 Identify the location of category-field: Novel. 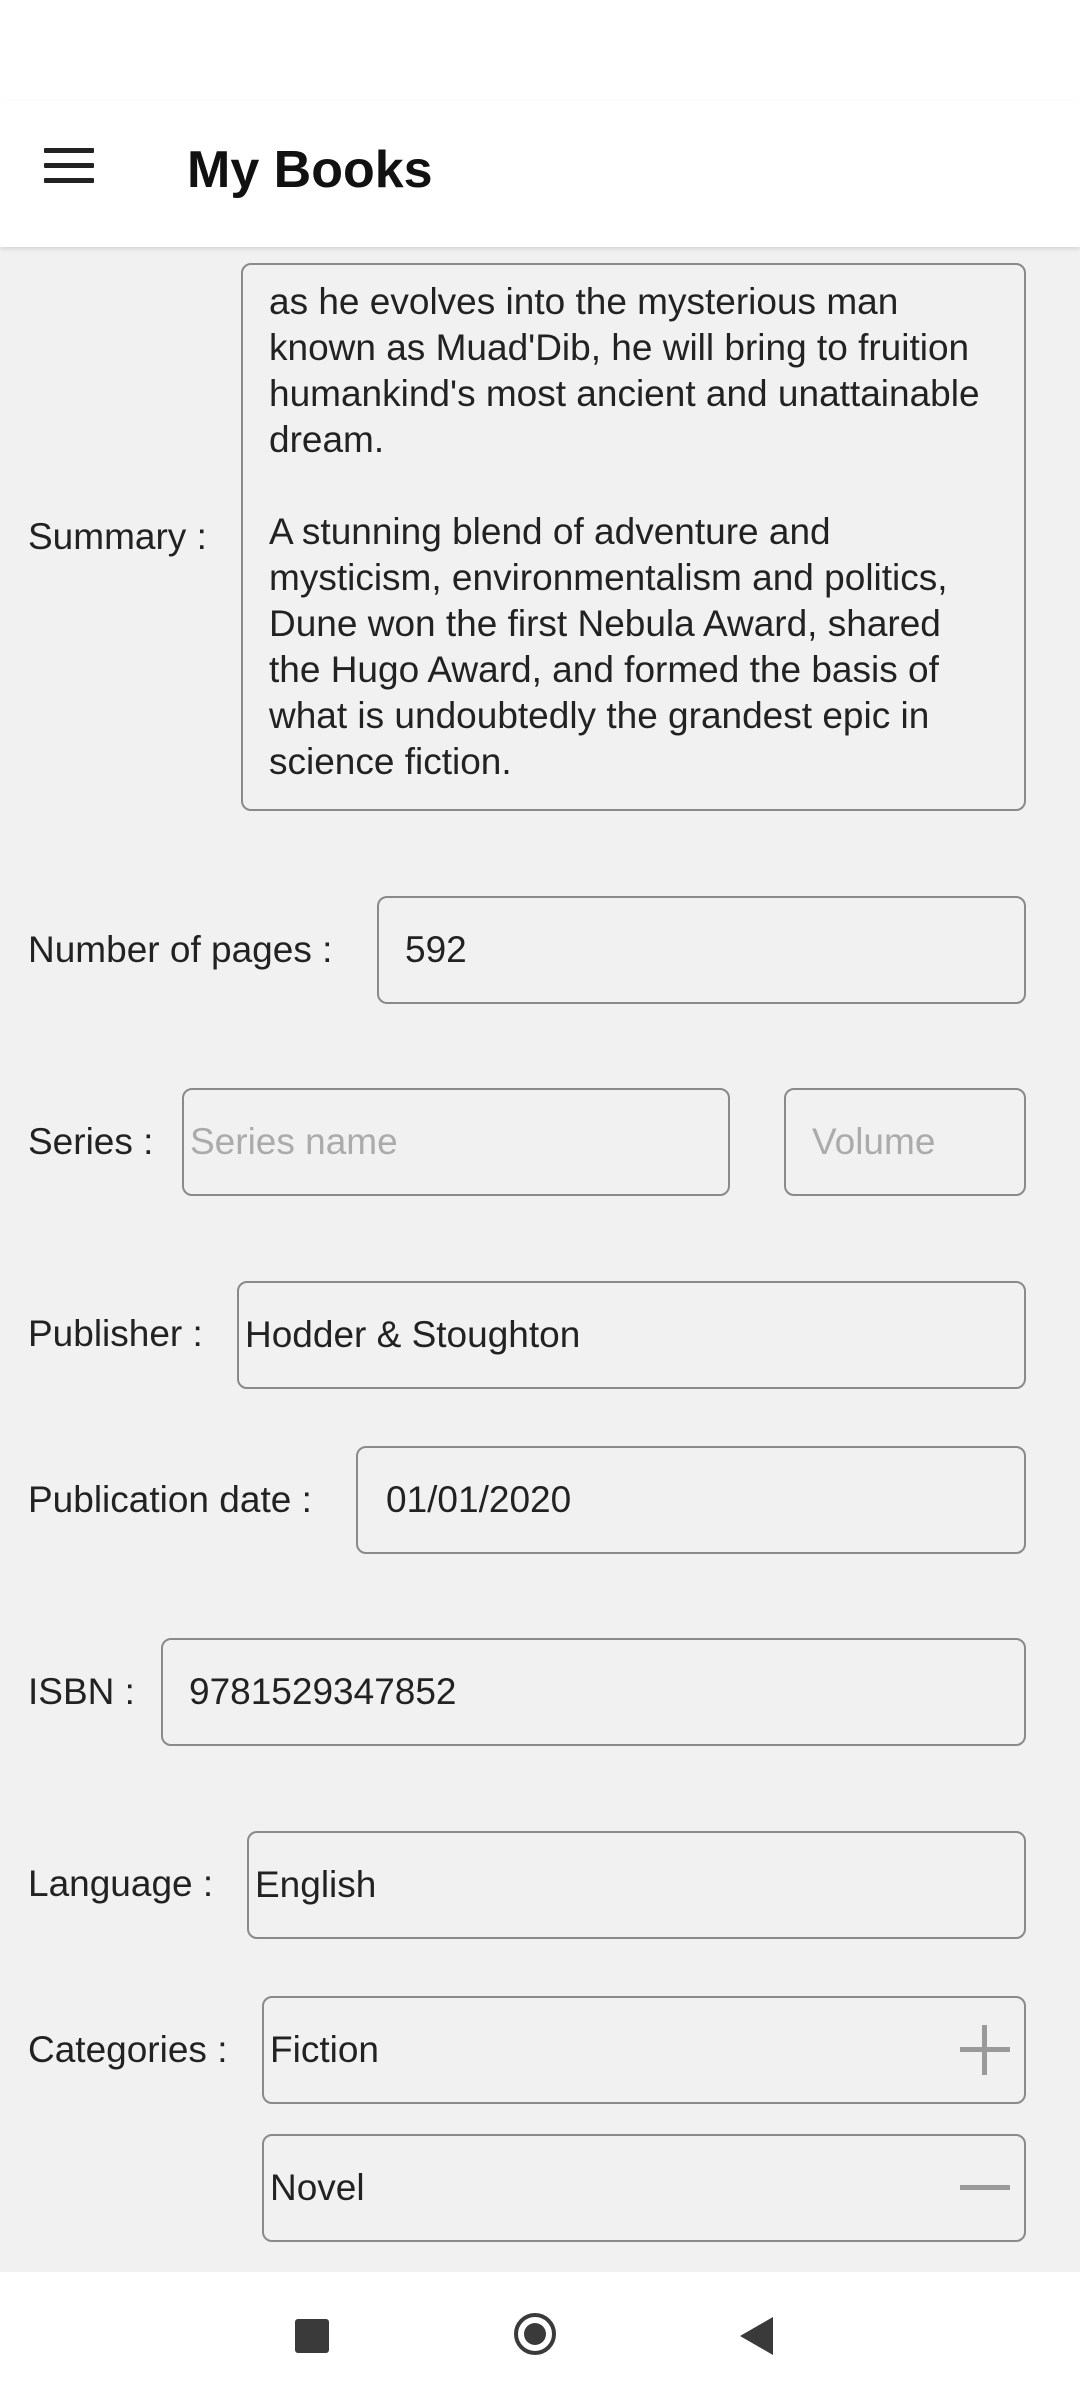
(644, 2188).